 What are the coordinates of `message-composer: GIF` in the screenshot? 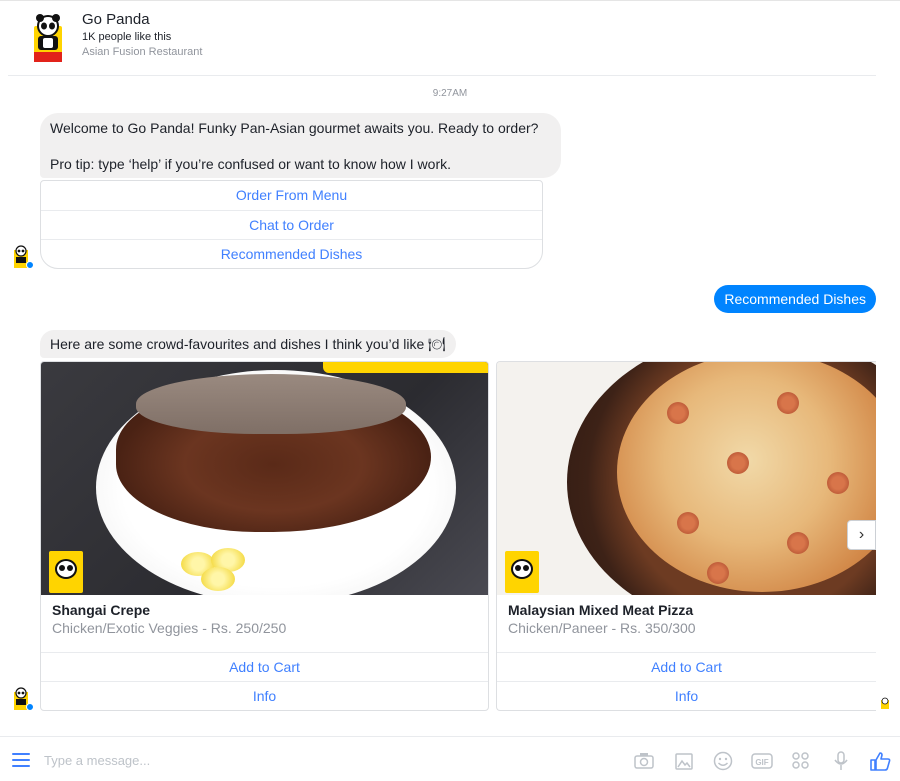 It's located at (450, 758).